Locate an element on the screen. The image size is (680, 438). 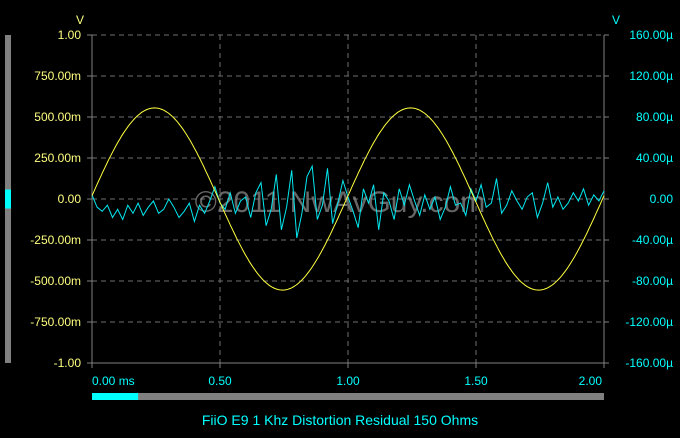
left-tick-label: 500.00m is located at coordinates (57, 117).